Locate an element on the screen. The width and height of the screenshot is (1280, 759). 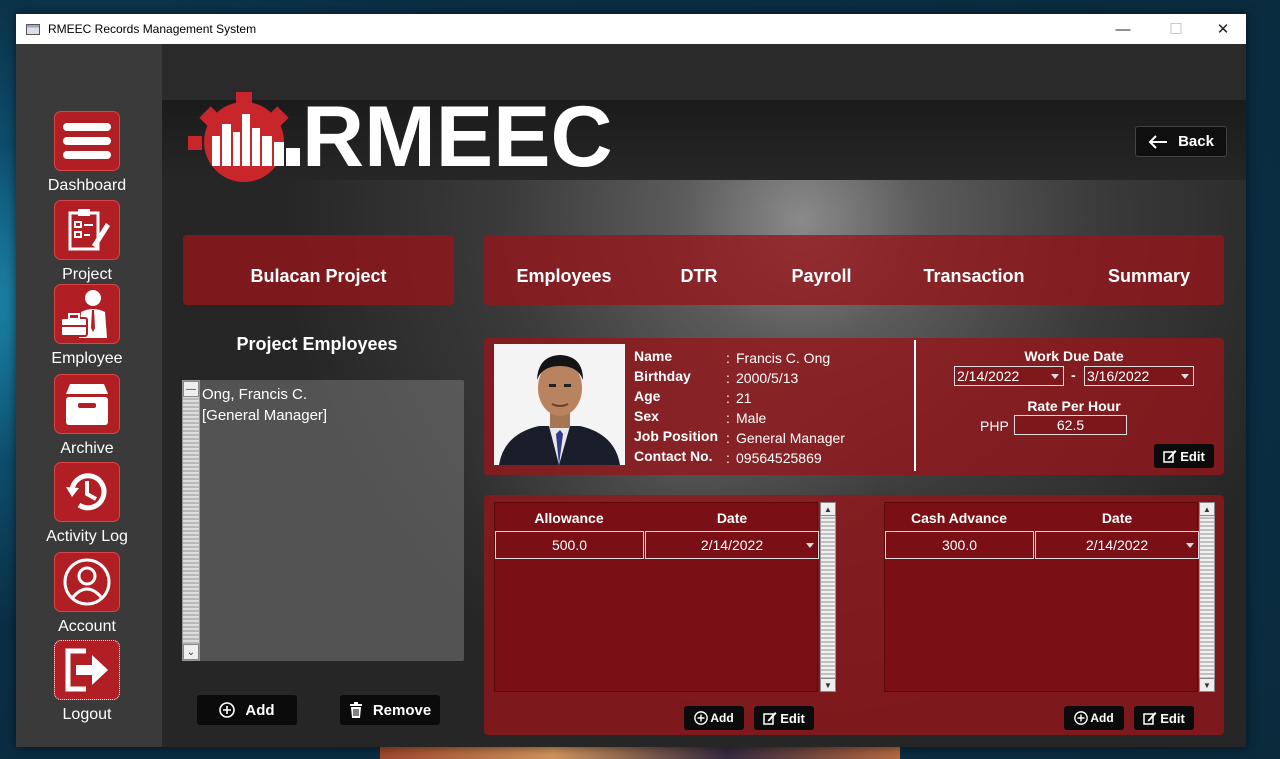
allowance-table-scrollbar: ▲ ▼ is located at coordinates (828, 597).